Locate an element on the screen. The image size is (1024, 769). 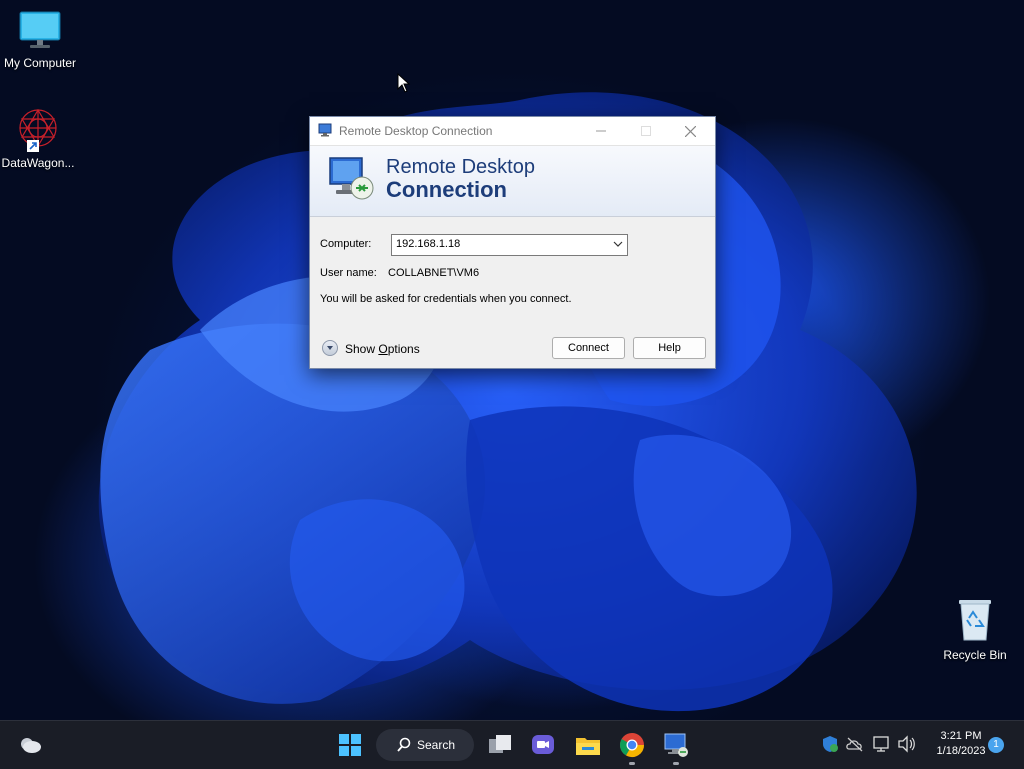
taskbar-search: Search is located at coordinates (425, 745).